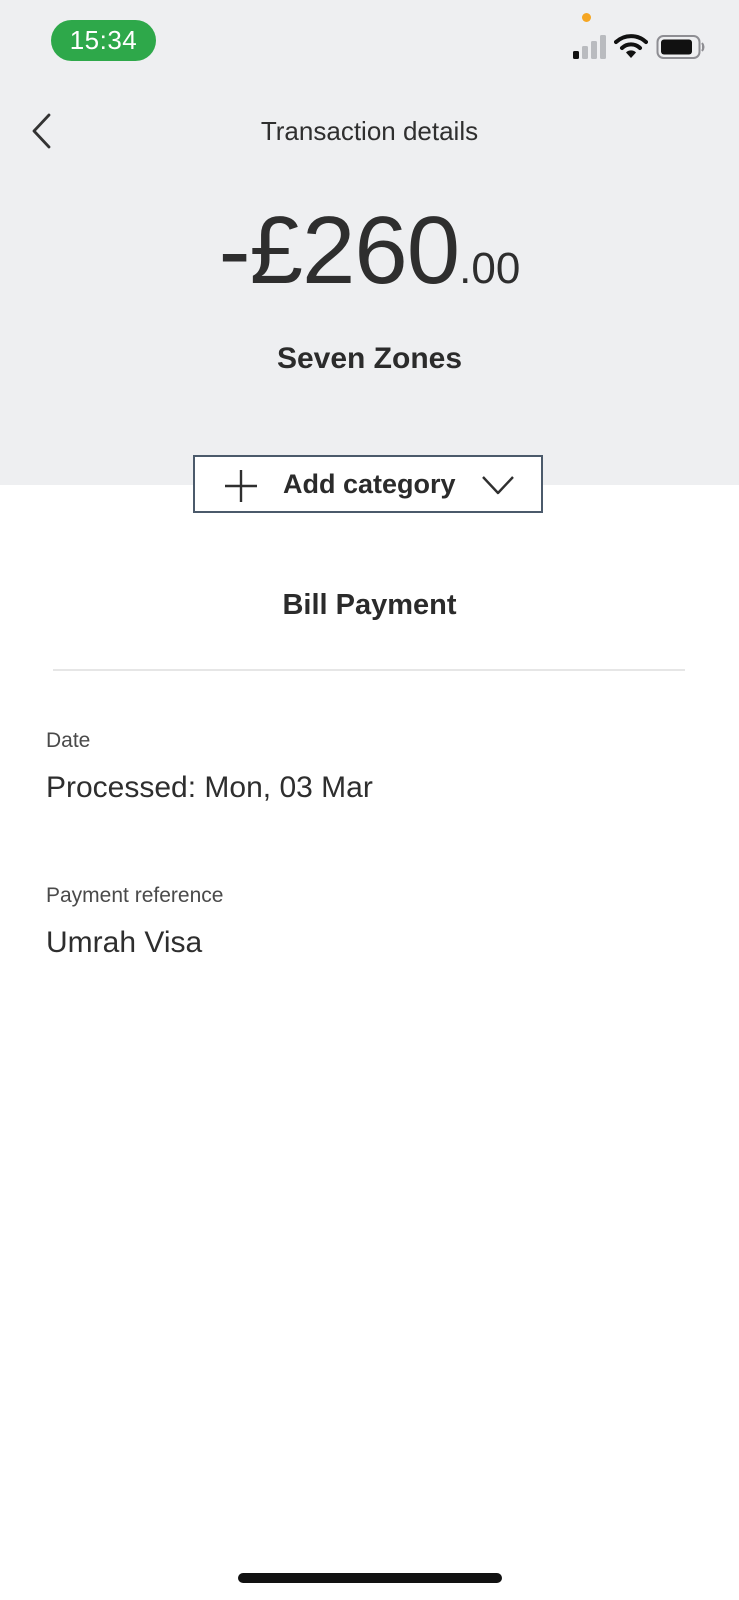 Image resolution: width=739 pixels, height=1600 pixels. I want to click on transaction-type: Bill Payment, so click(369, 605).